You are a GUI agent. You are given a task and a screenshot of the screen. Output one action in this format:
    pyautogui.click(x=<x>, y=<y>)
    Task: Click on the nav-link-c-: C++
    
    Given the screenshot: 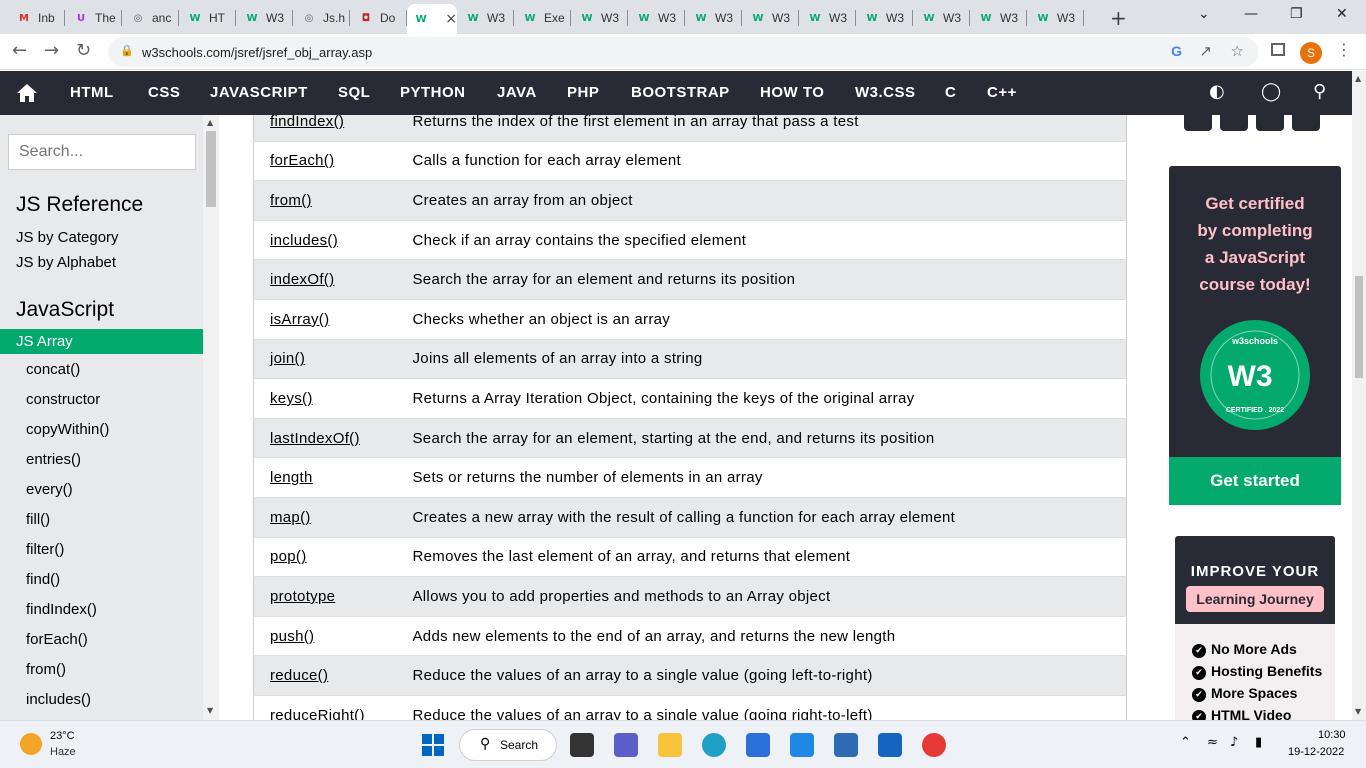 What is the action you would take?
    pyautogui.click(x=1002, y=93)
    